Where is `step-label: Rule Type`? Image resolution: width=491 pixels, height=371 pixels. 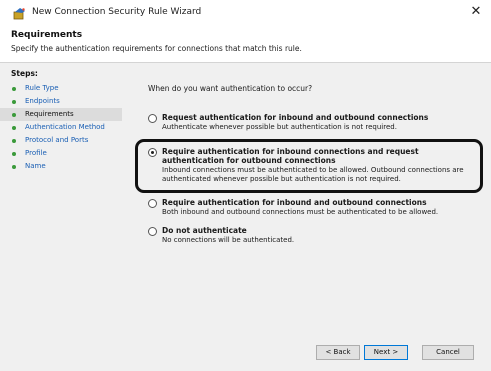 step-label: Rule Type is located at coordinates (42, 88).